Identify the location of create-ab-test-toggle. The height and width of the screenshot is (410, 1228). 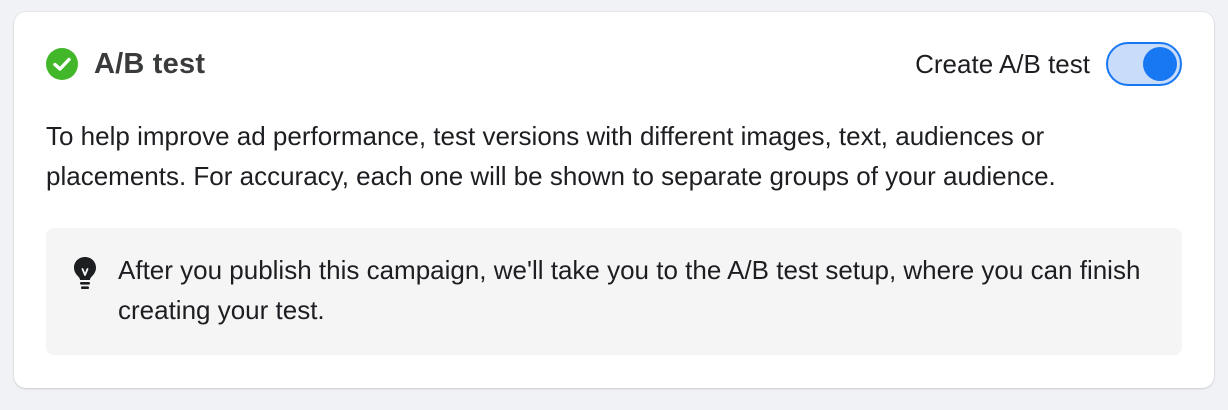
(1144, 64).